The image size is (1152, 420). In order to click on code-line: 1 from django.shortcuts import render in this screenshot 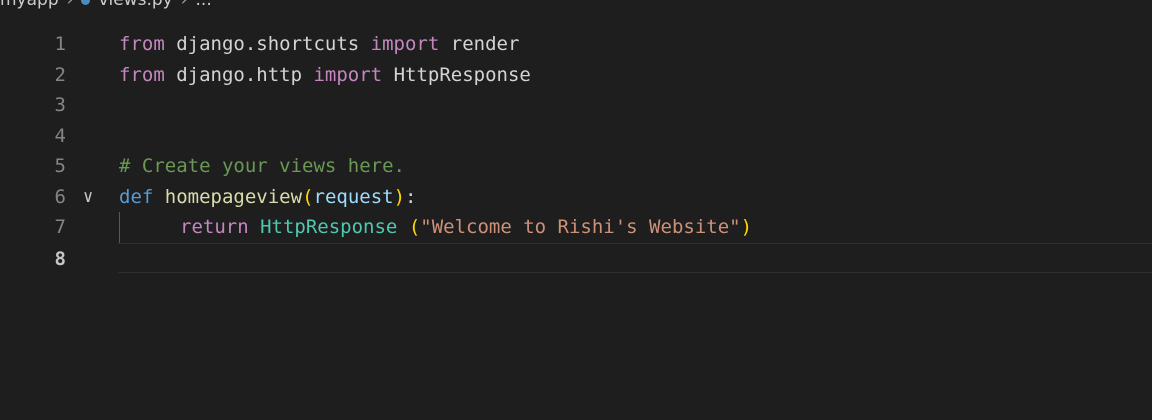, I will do `click(576, 44)`.